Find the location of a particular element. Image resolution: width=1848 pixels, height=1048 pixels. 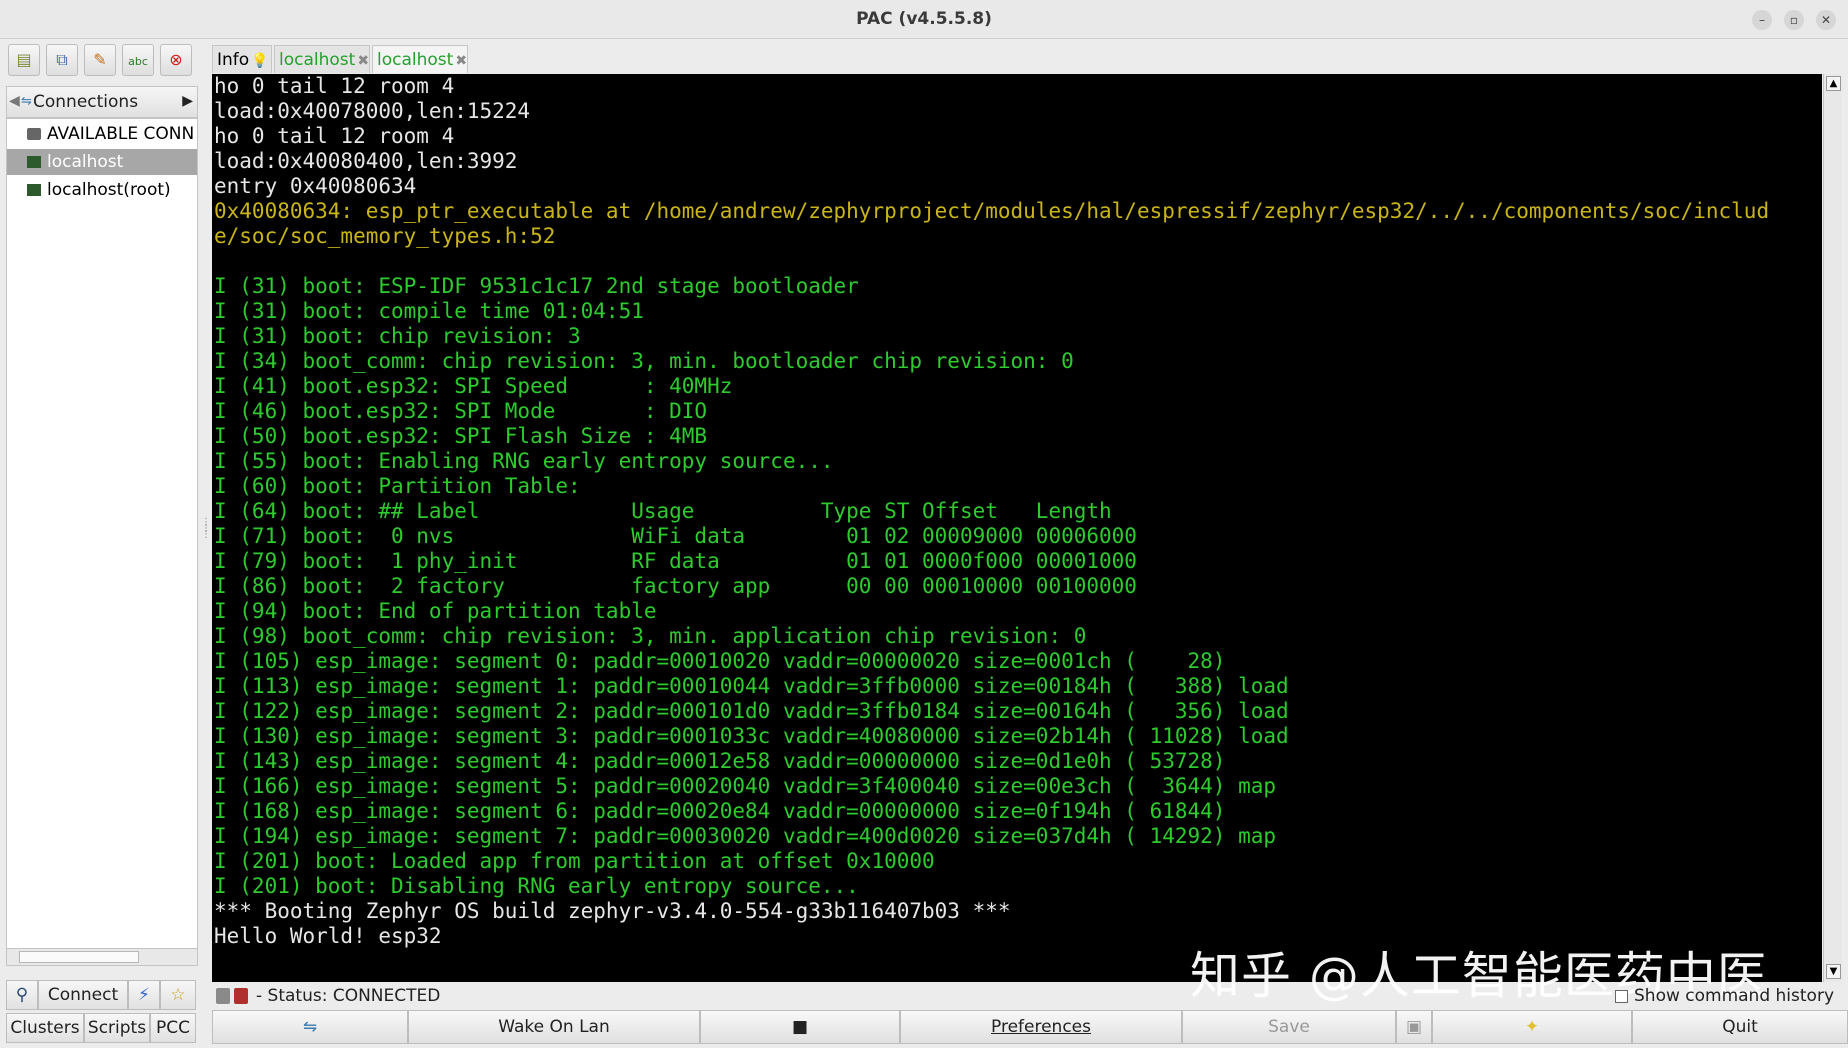

info-icon: 💡 is located at coordinates (260, 61).